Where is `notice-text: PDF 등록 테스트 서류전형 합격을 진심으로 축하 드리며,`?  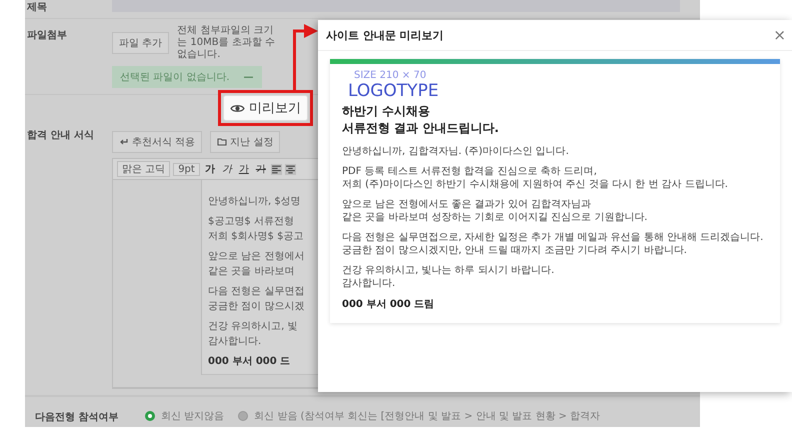
notice-text: PDF 등록 테스트 서류전형 합격을 진심으로 축하 드리며, is located at coordinates (470, 171).